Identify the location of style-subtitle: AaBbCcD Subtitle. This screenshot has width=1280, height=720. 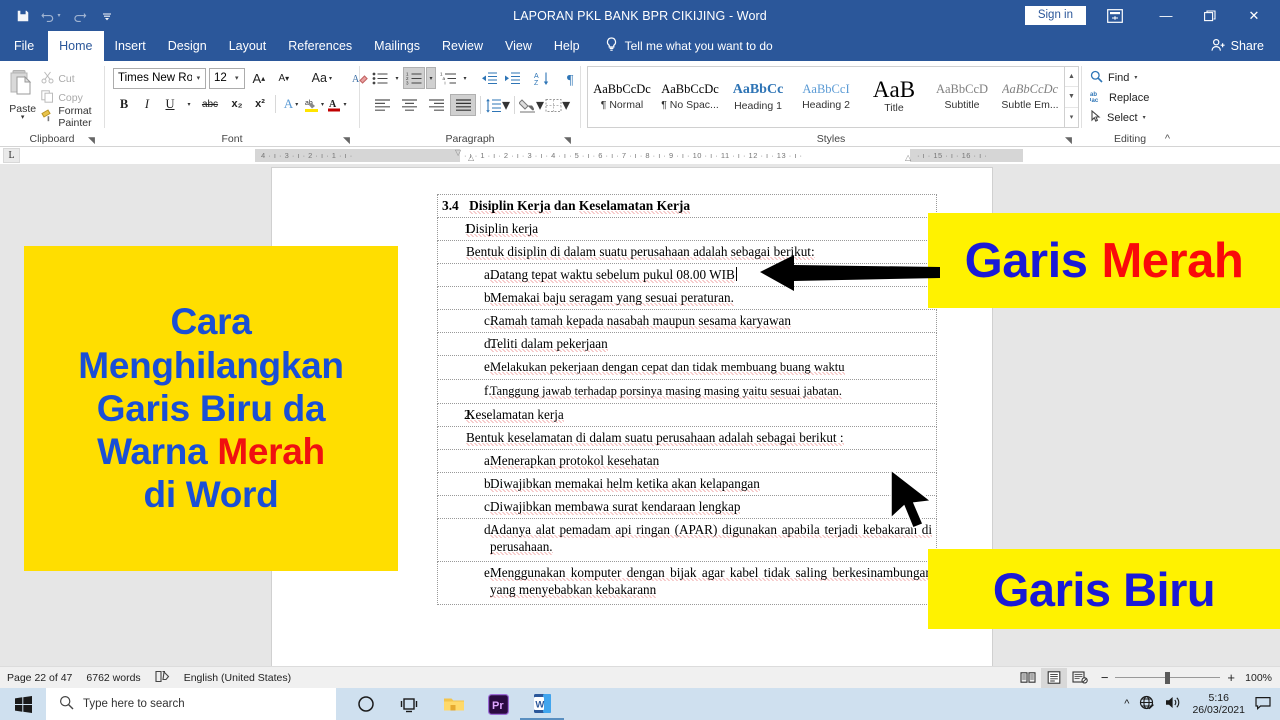
(962, 97).